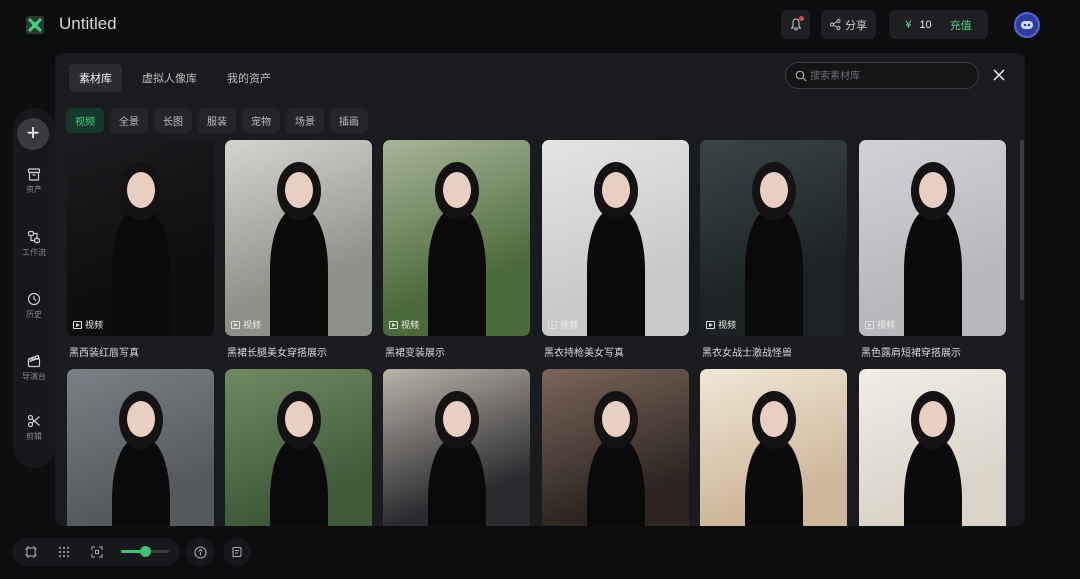 This screenshot has width=1080, height=579. What do you see at coordinates (856, 25) in the screenshot?
I see `share-label: 分享` at bounding box center [856, 25].